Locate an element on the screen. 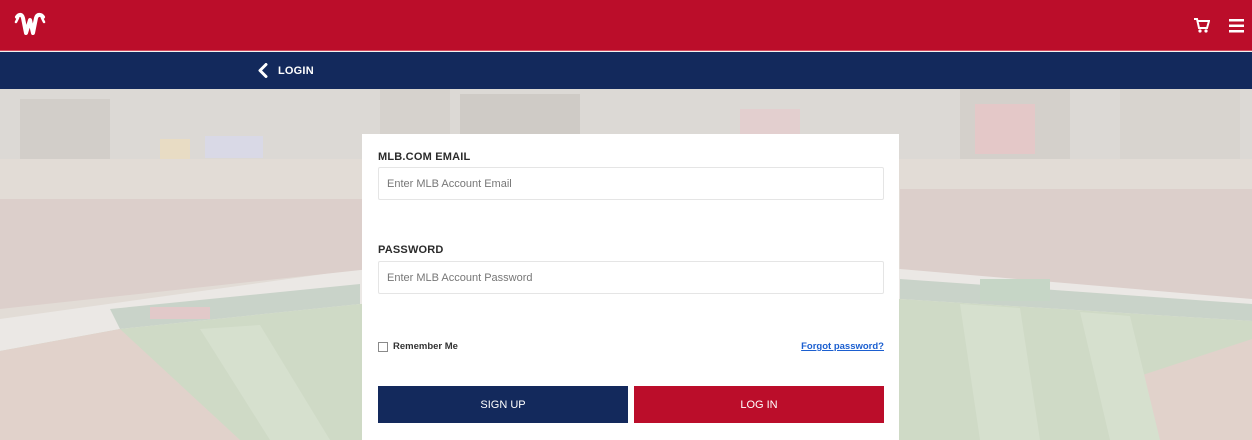 The width and height of the screenshot is (1252, 440). forgot-password-link: Forgot password? is located at coordinates (842, 346).